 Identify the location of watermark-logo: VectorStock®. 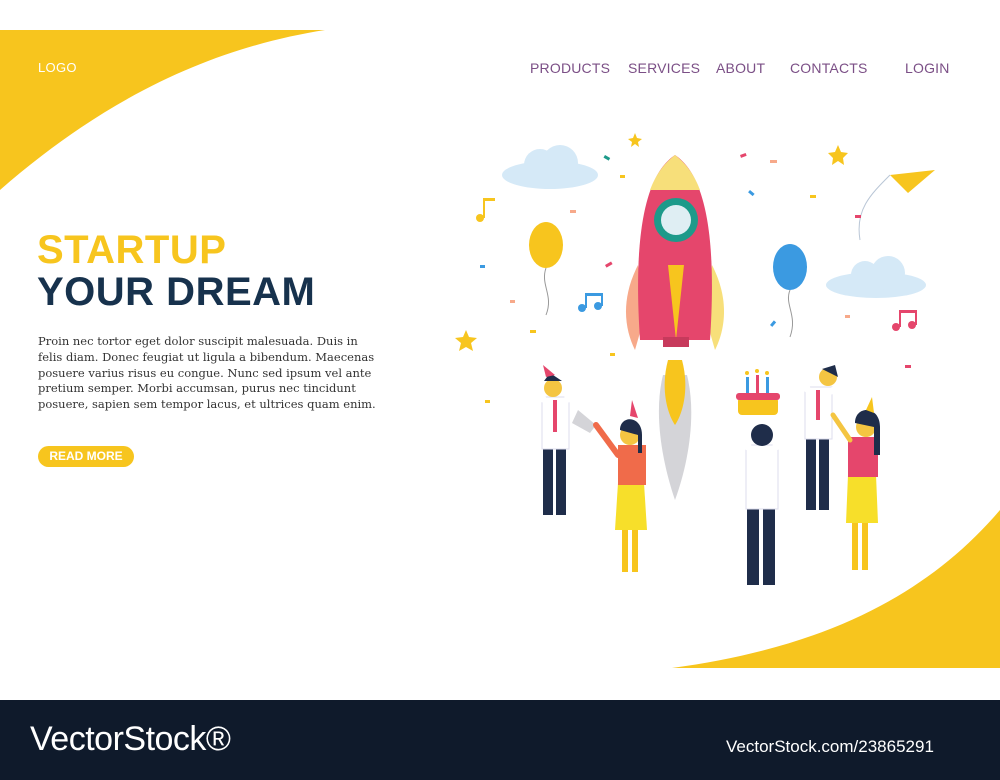
(130, 739).